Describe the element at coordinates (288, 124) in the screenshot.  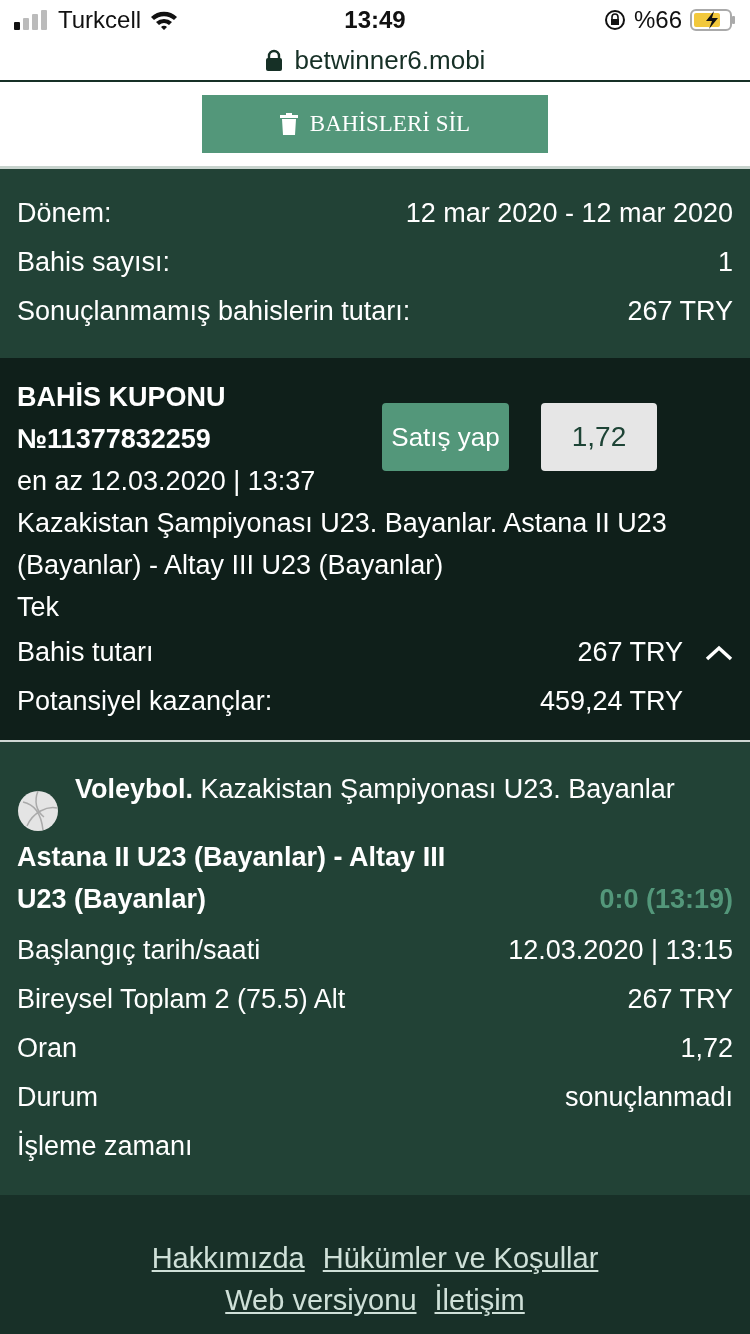
I see `trash-icon` at that location.